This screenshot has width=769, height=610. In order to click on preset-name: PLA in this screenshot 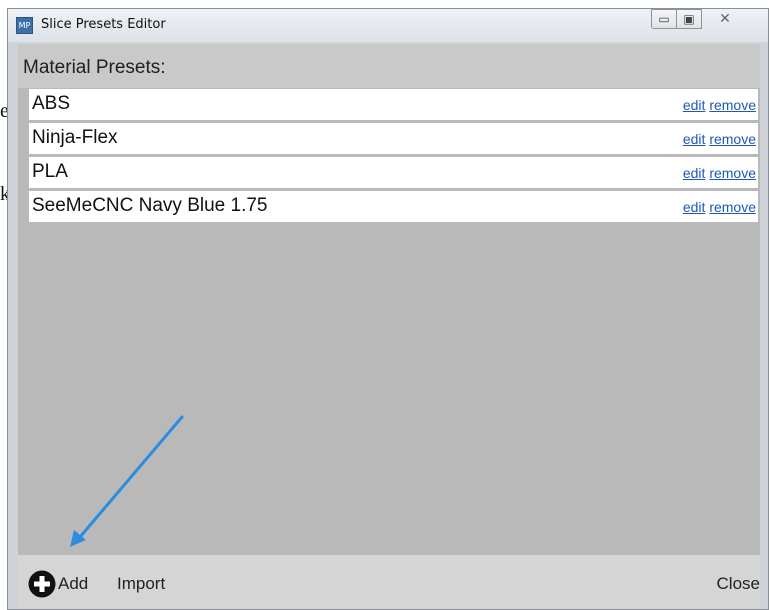, I will do `click(50, 171)`.